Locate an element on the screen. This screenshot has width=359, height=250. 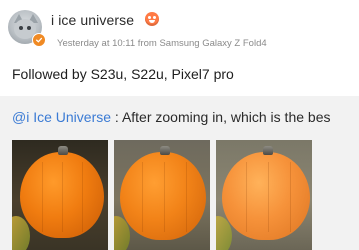
username: i ice universe is located at coordinates (92, 20).